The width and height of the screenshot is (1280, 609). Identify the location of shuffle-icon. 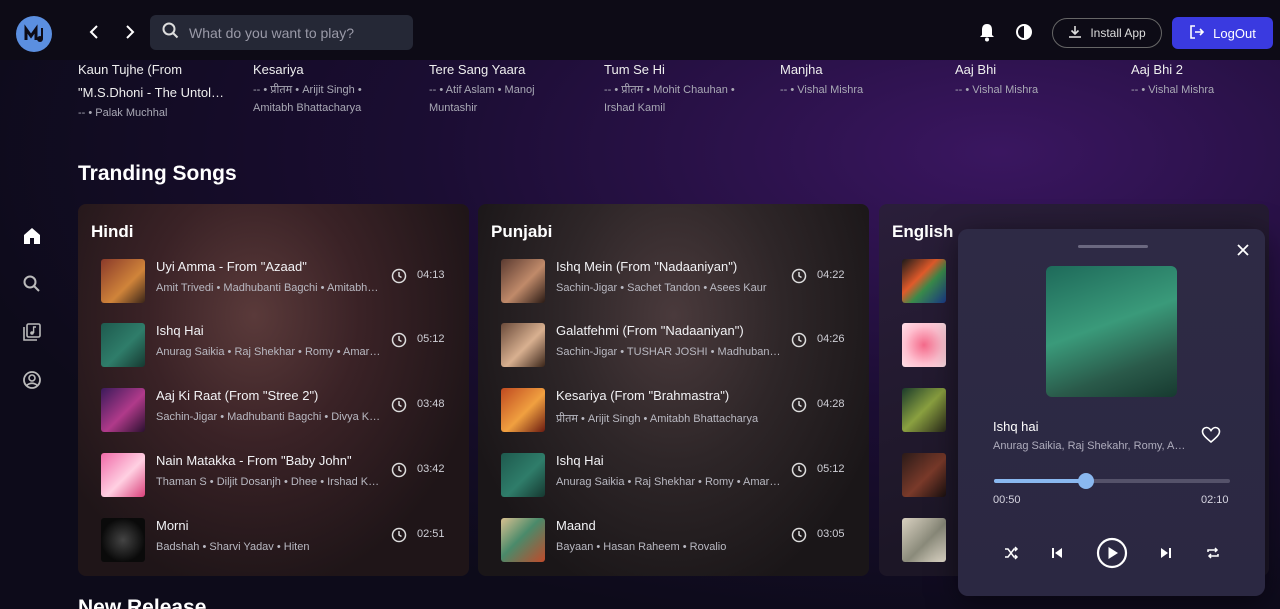
(1011, 553).